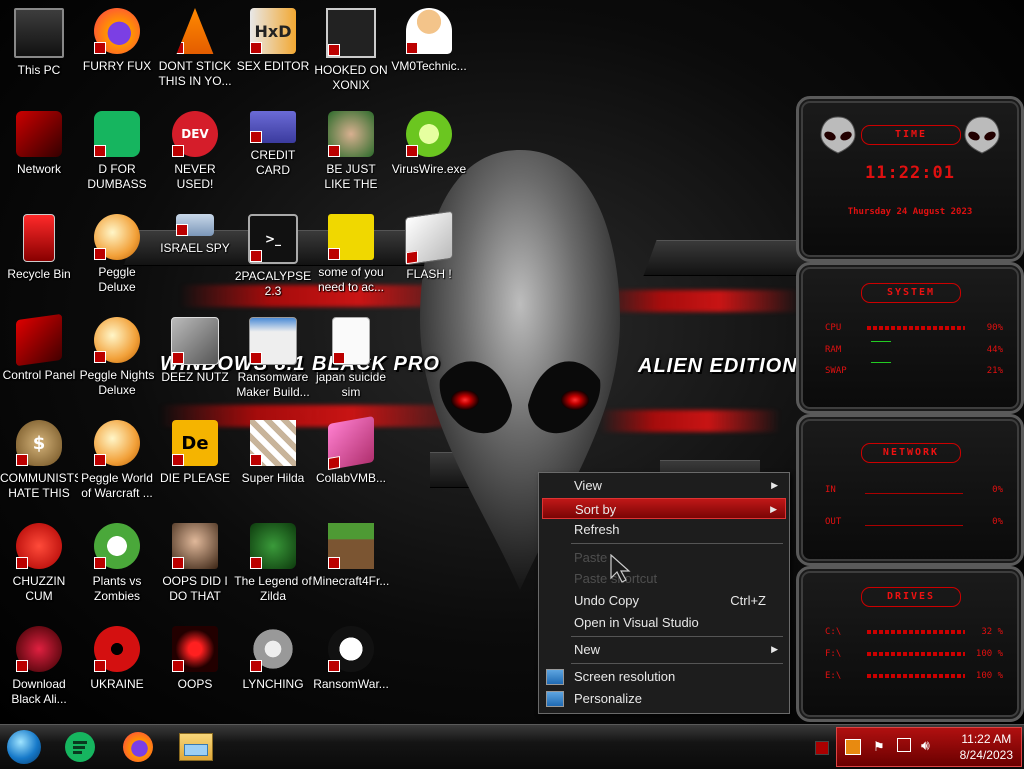 The image size is (1024, 769). What do you see at coordinates (117, 649) in the screenshot?
I see `radiation-icon` at bounding box center [117, 649].